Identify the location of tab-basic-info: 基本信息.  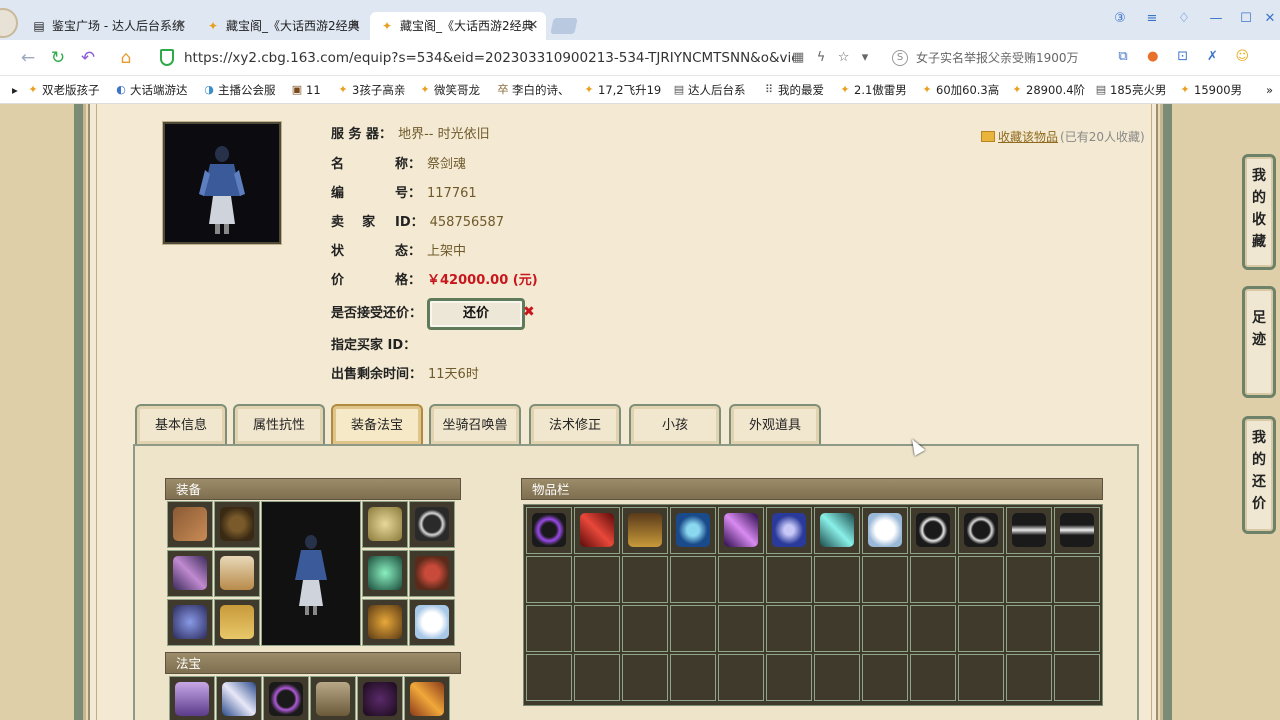
(181, 424).